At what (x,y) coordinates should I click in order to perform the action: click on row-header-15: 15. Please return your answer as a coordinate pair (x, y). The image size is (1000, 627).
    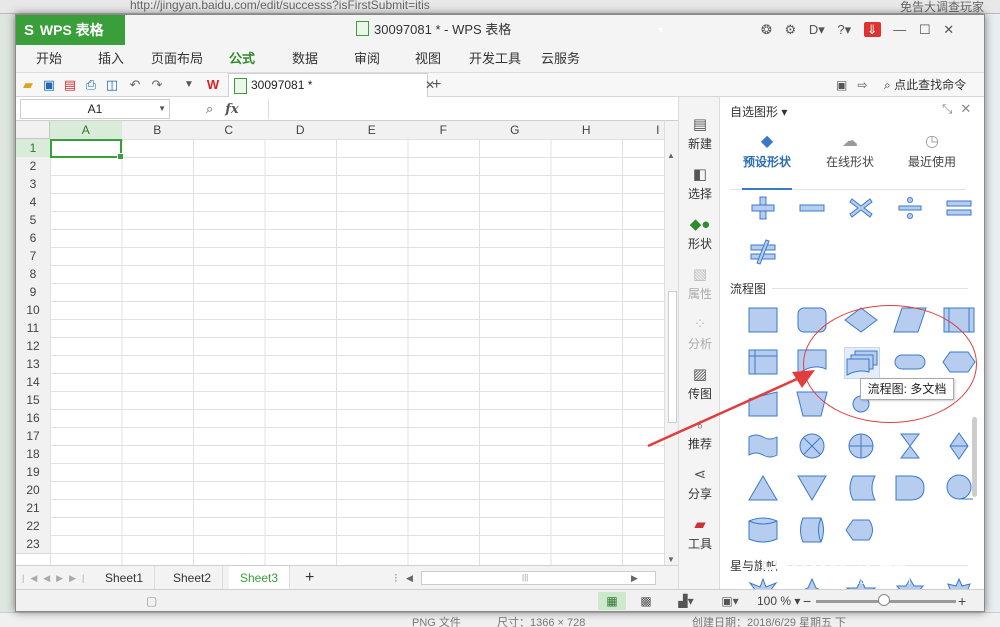
    Looking at the image, I should click on (33, 400).